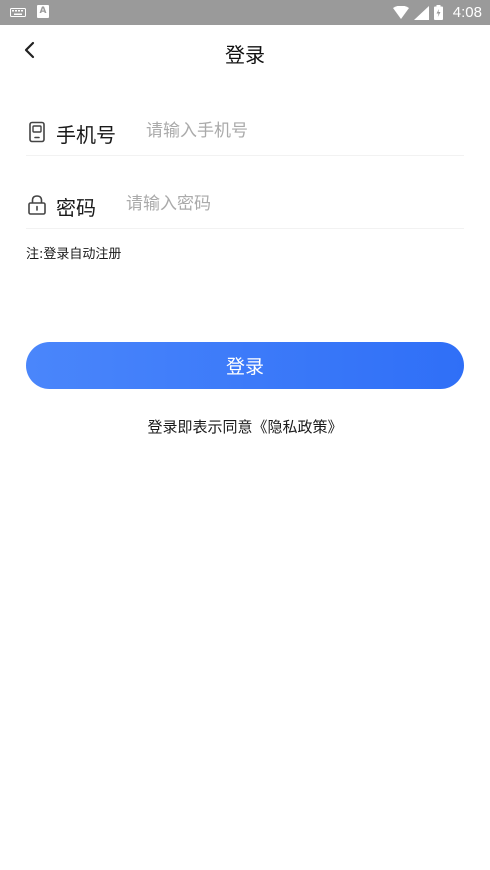 The width and height of the screenshot is (490, 870). What do you see at coordinates (438, 12) in the screenshot?
I see `battery-icon` at bounding box center [438, 12].